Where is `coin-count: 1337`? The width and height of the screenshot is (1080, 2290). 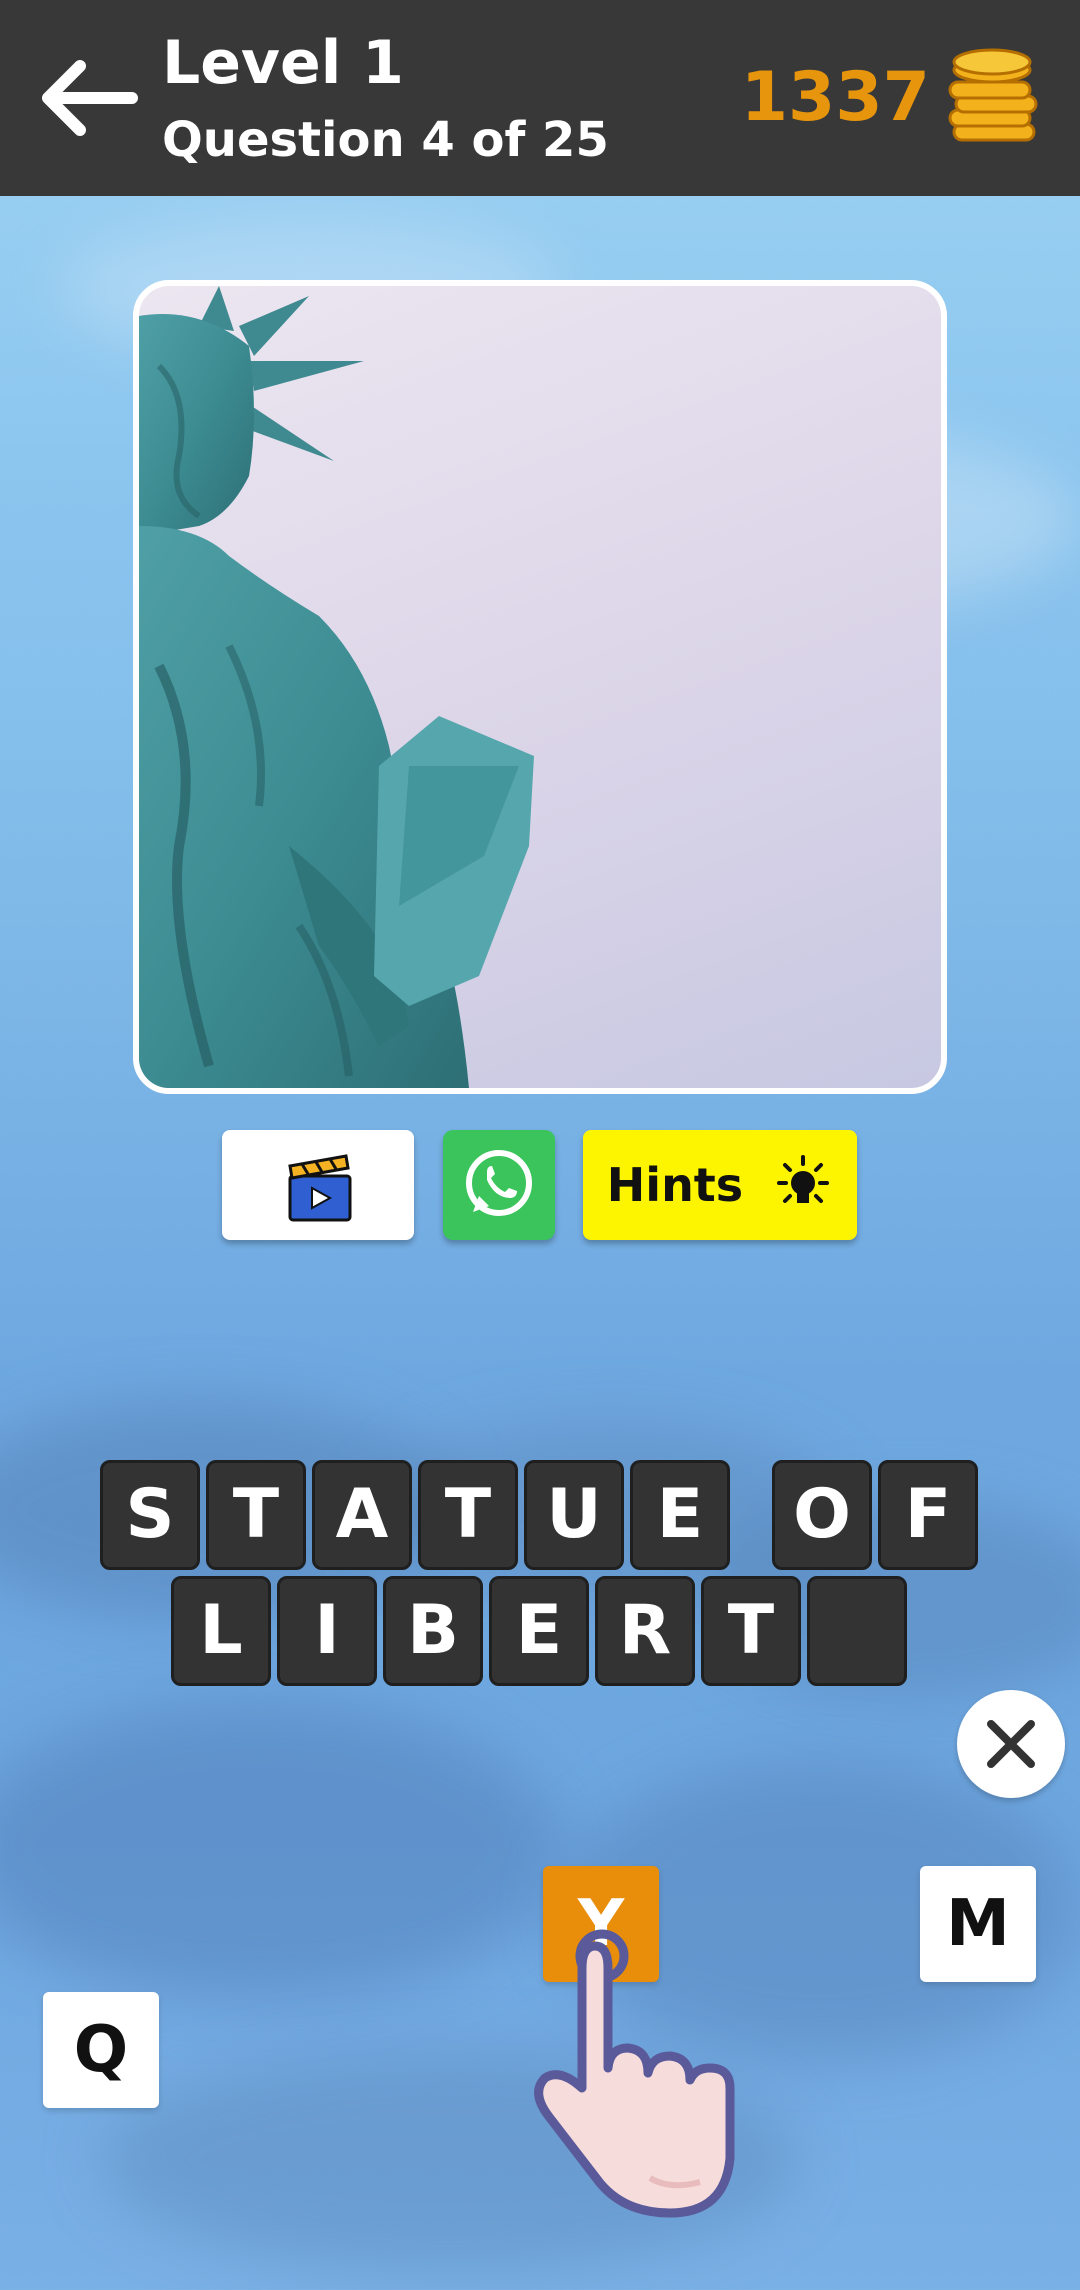 coin-count: 1337 is located at coordinates (835, 97).